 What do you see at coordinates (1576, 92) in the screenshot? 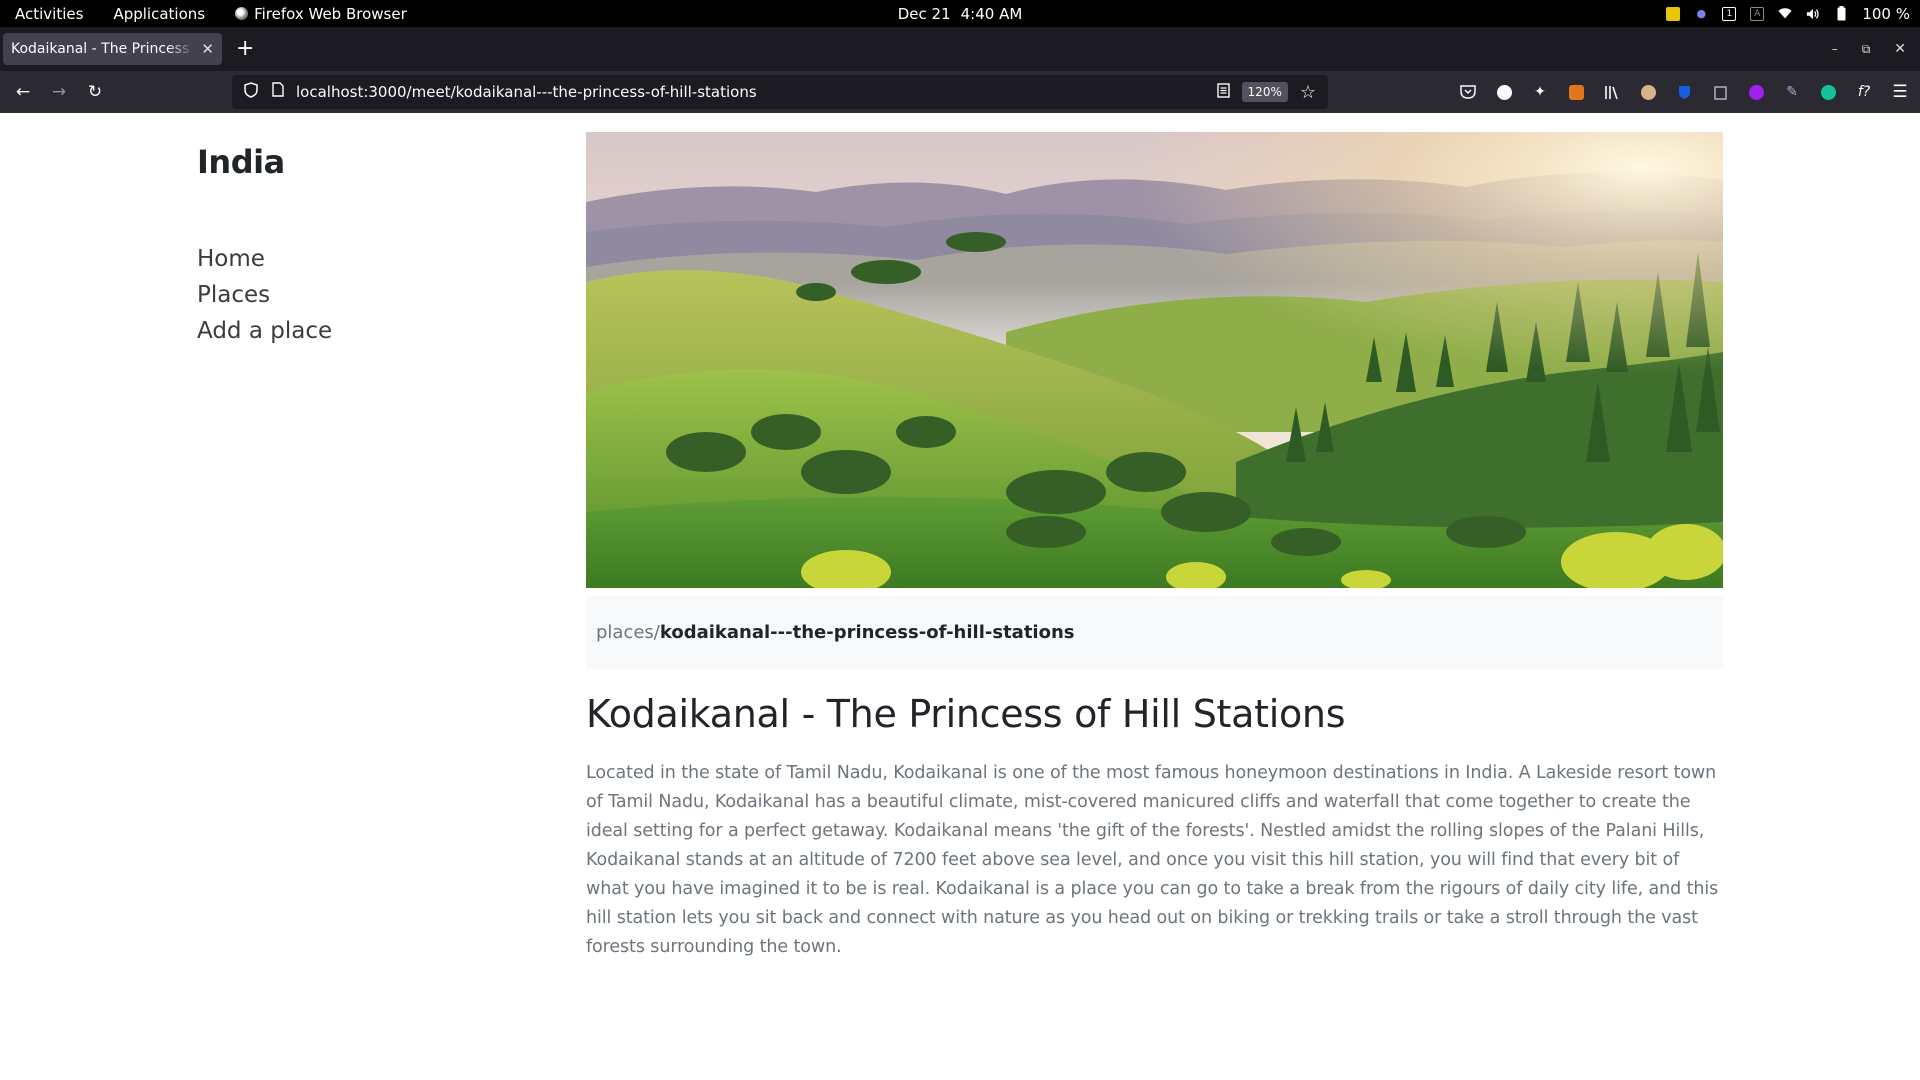
I see `metamask-extension-icon` at bounding box center [1576, 92].